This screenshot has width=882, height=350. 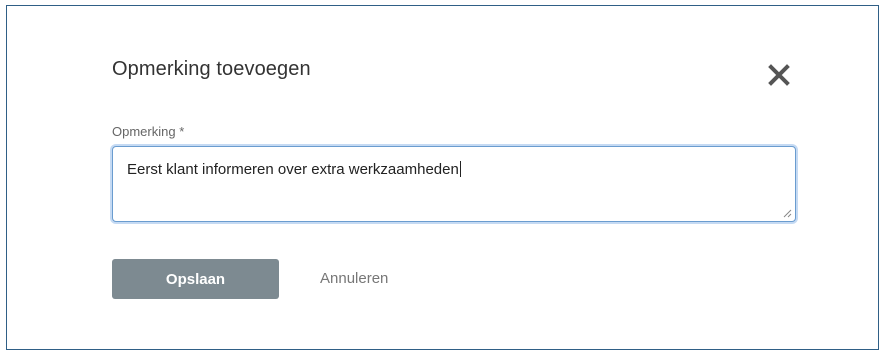 What do you see at coordinates (211, 69) in the screenshot?
I see `dialog-title: Opmerking toevoegen` at bounding box center [211, 69].